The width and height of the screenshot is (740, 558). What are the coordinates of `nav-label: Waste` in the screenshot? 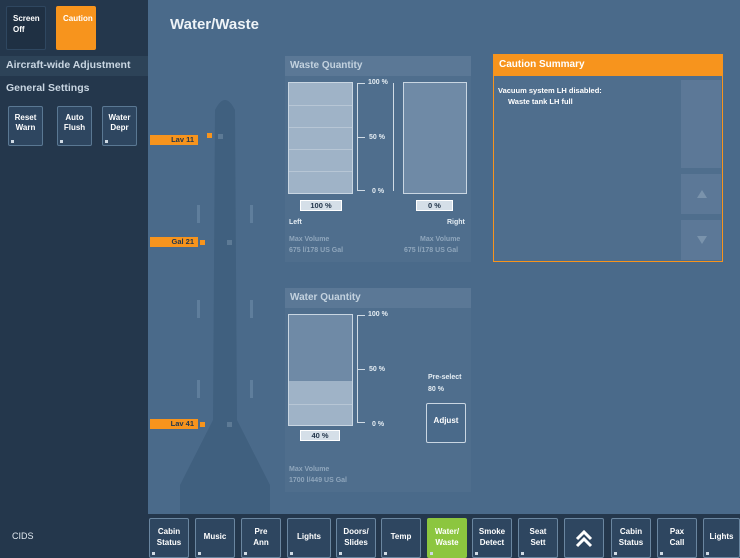 It's located at (447, 542).